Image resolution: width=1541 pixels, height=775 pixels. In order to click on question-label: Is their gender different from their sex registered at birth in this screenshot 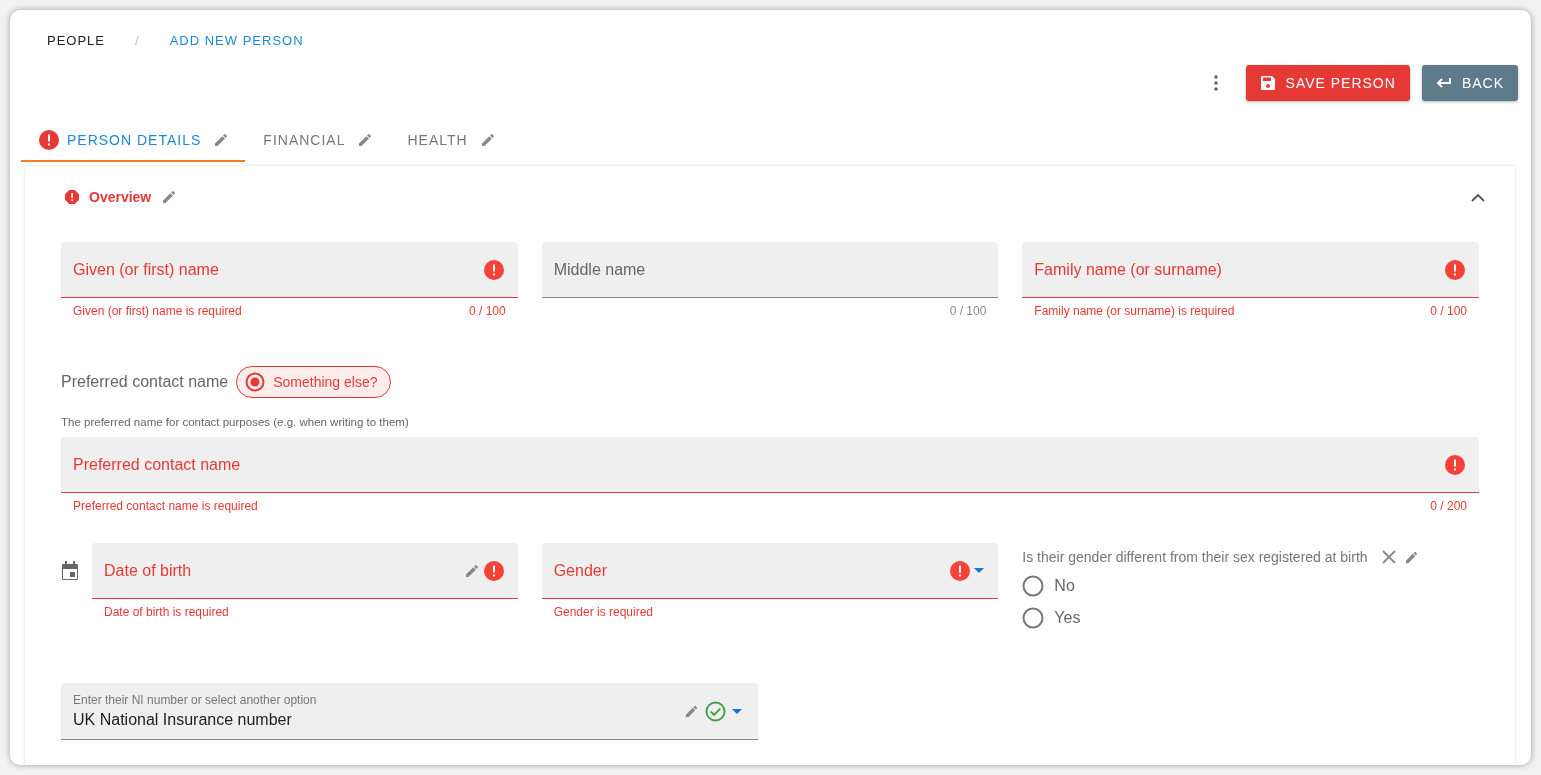, I will do `click(1195, 557)`.